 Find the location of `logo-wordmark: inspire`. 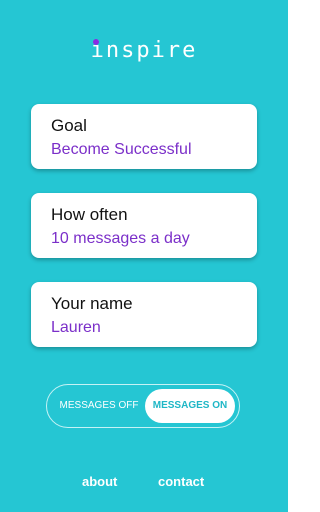

logo-wordmark: inspire is located at coordinates (144, 50).